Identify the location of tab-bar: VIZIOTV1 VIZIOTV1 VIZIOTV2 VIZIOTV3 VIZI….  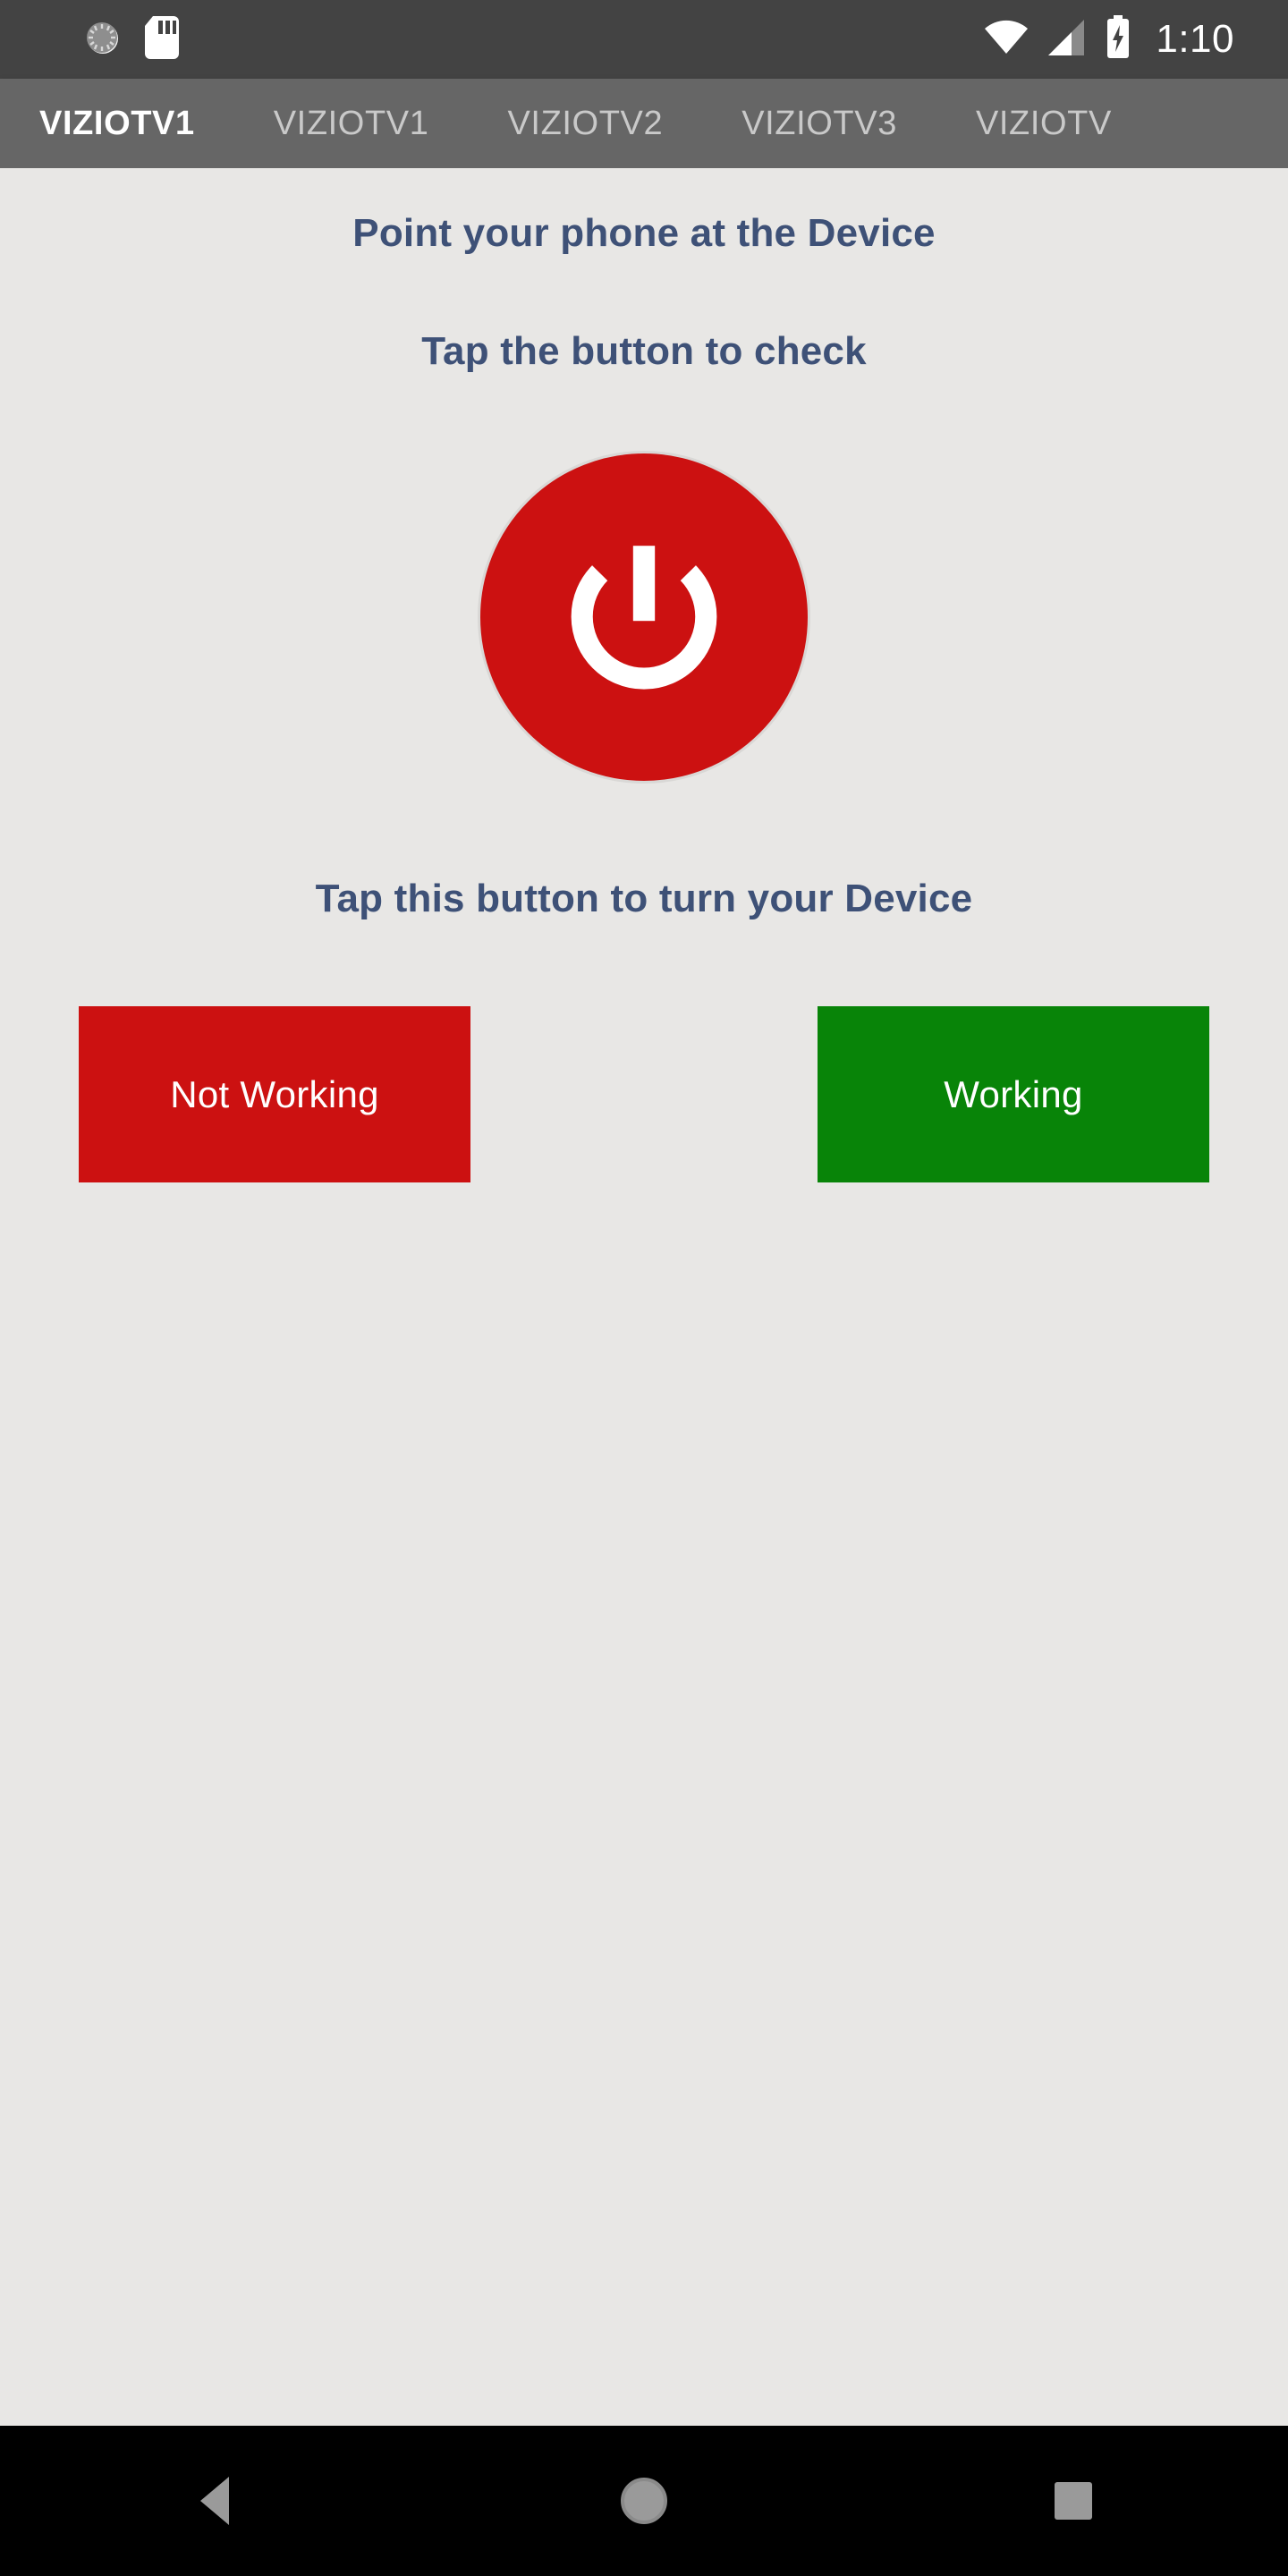
(644, 123).